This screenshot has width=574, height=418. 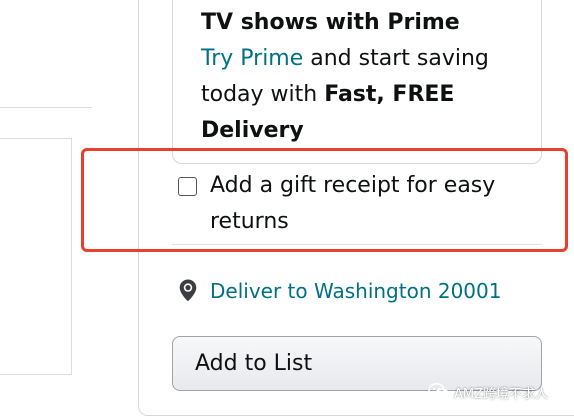 What do you see at coordinates (389, 94) in the screenshot?
I see `fast-free-text: Fast, FREE` at bounding box center [389, 94].